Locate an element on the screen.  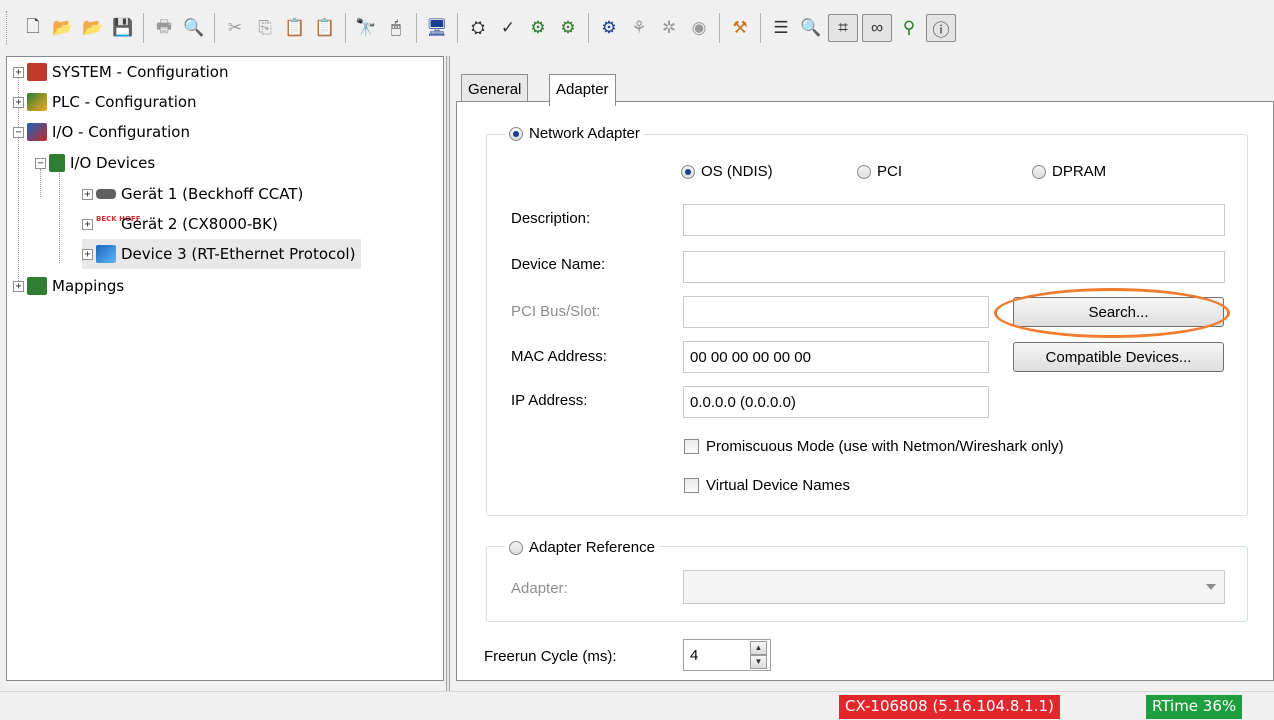
mappings-icon is located at coordinates (37, 286).